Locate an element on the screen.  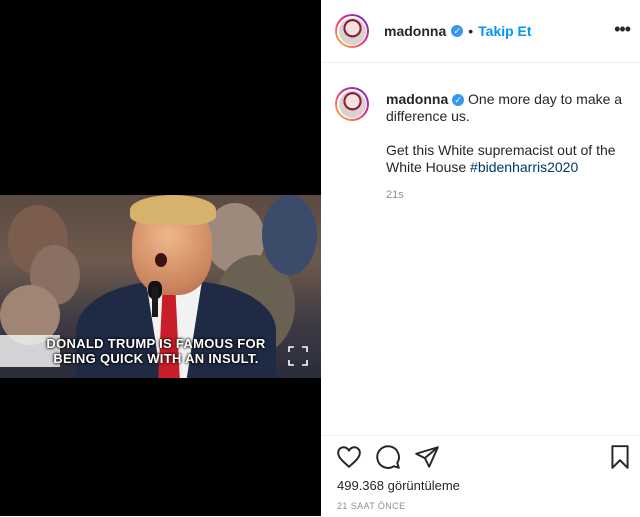
avatar is located at coordinates (352, 31).